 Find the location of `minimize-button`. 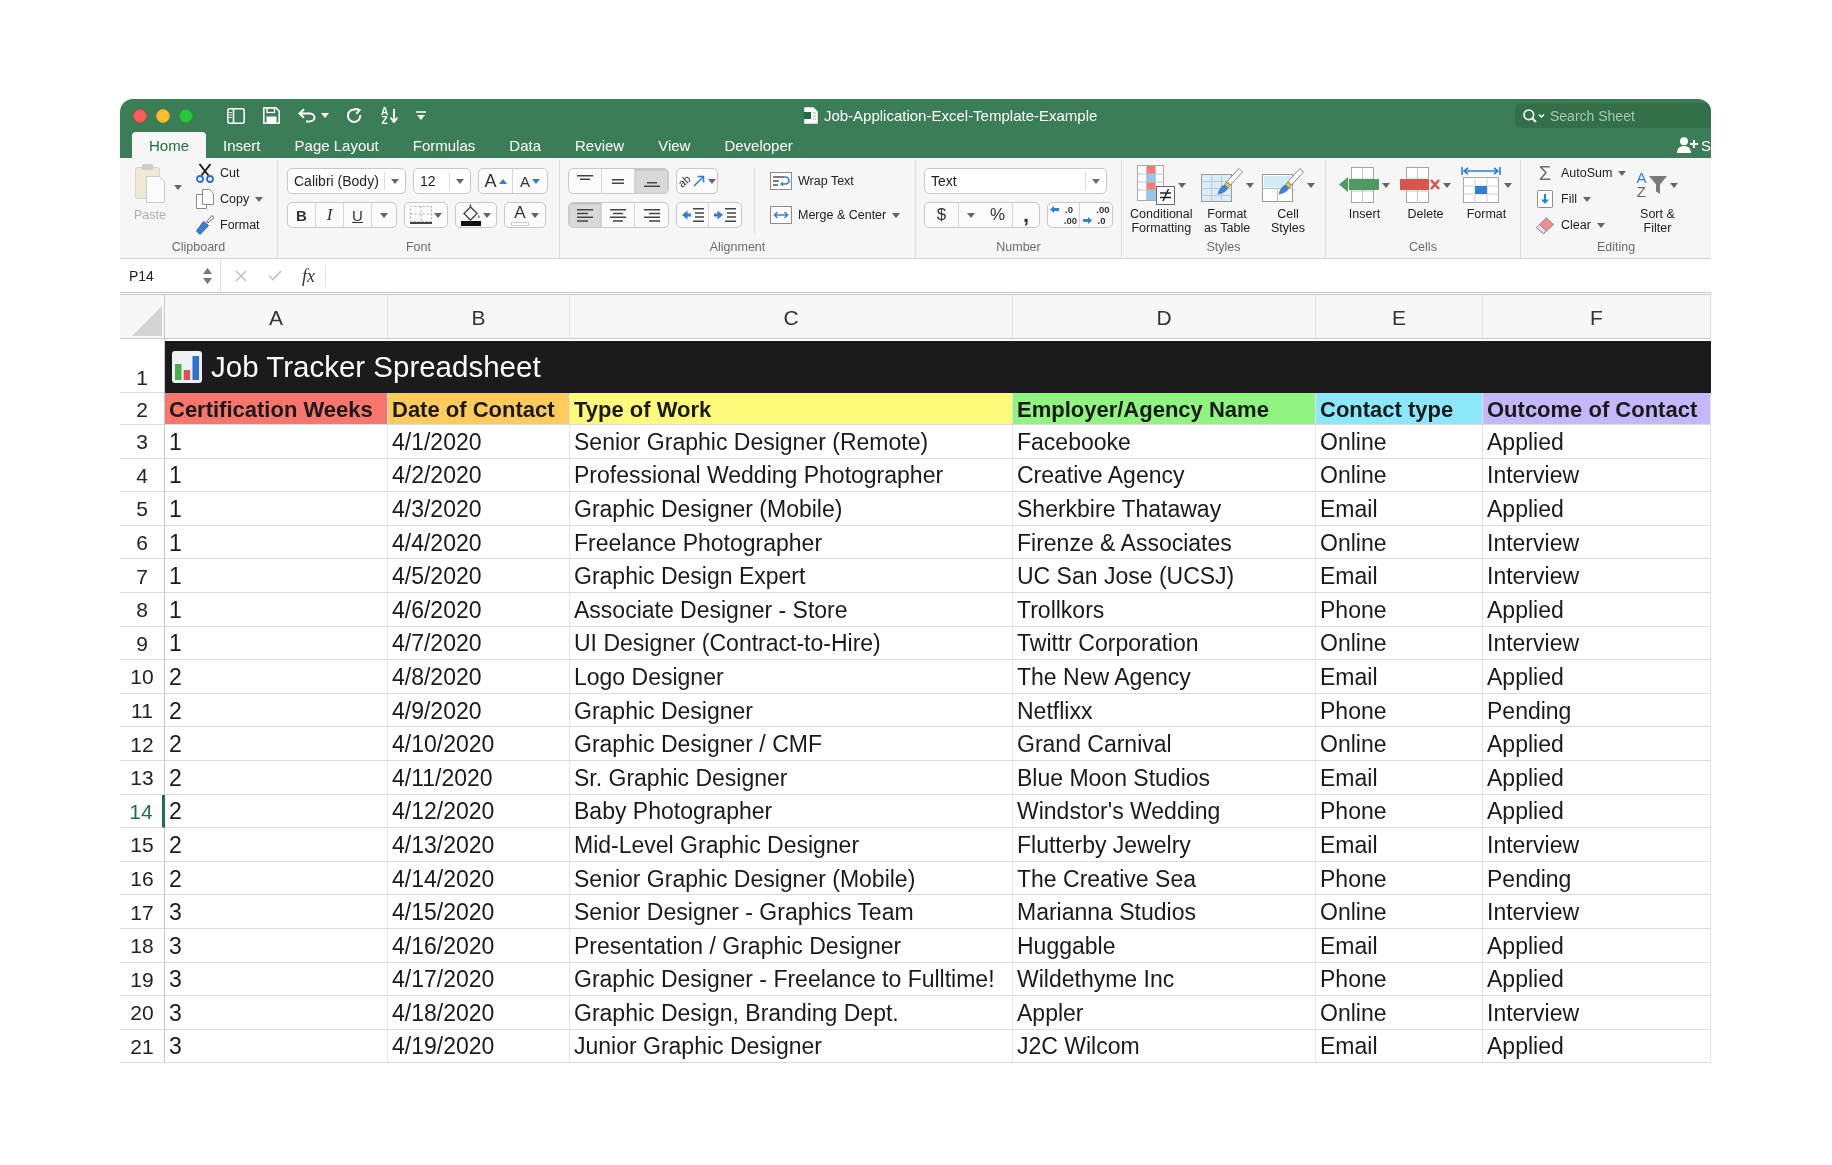

minimize-button is located at coordinates (163, 115).